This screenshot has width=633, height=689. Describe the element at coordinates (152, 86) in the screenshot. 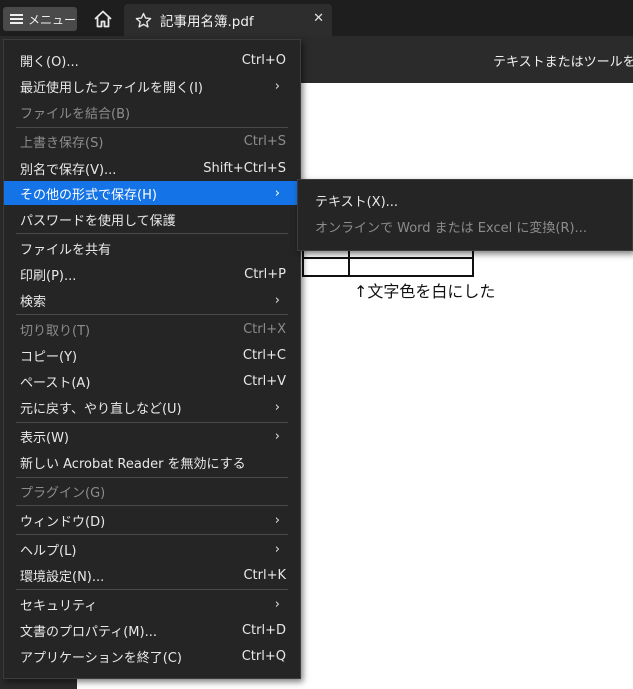

I see `menu-item-recent: 最近使用したファイルを開く(I) ›` at that location.